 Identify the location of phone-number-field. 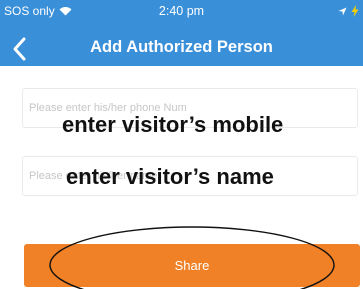
(190, 108).